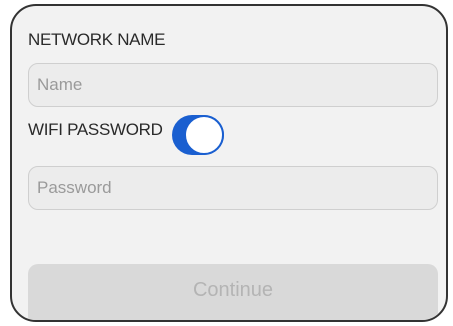  I want to click on wifi-password-input, so click(233, 188).